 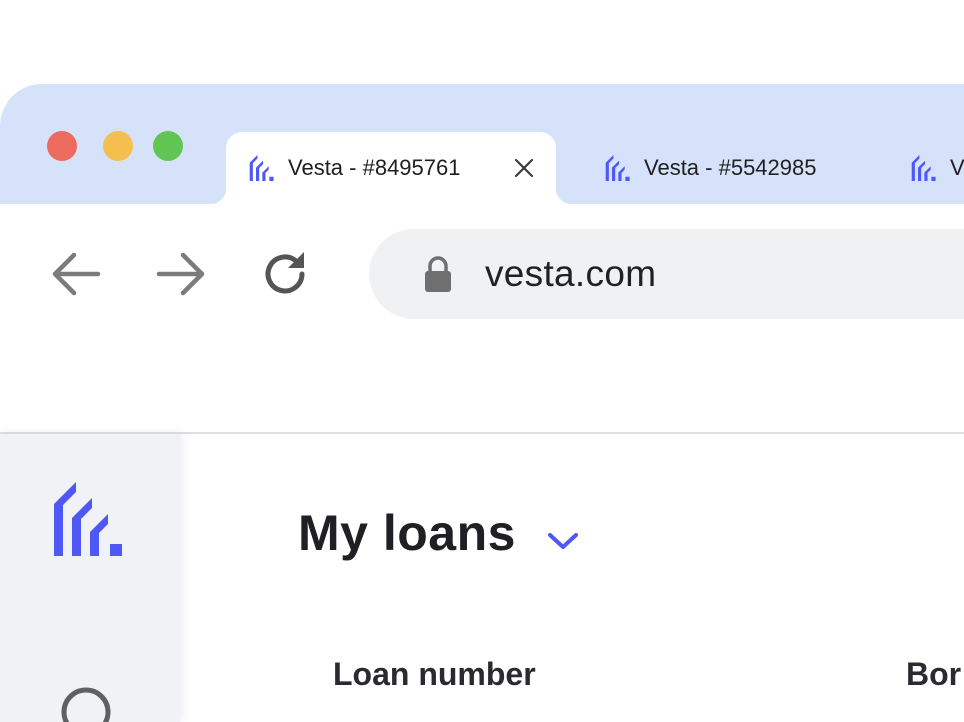 I want to click on page-title: My loans, so click(x=407, y=533).